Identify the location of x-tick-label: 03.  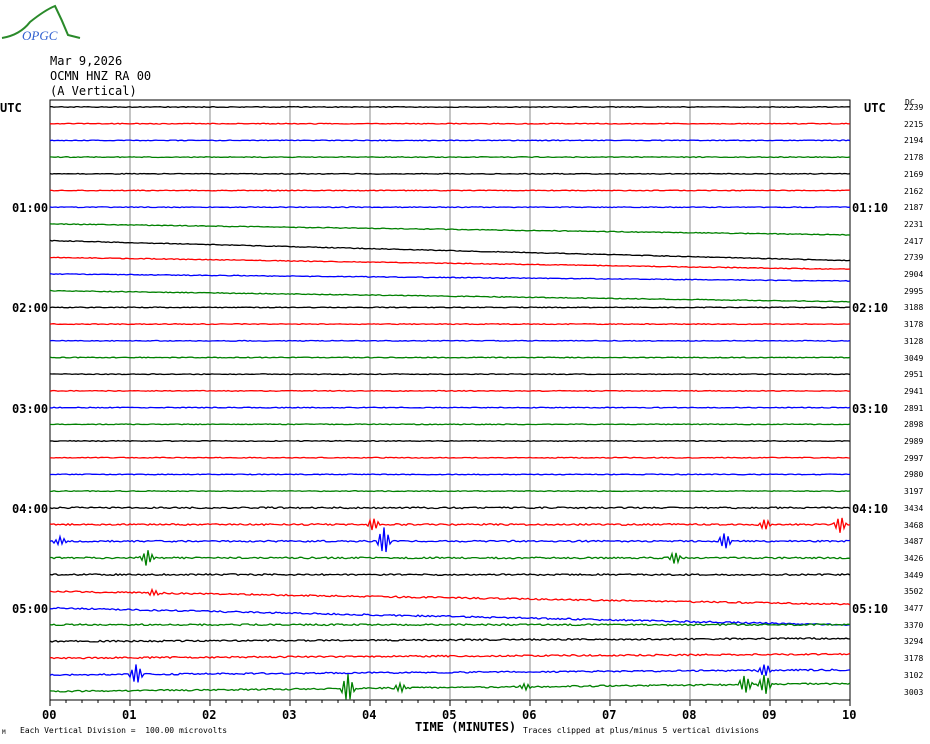
(289, 715).